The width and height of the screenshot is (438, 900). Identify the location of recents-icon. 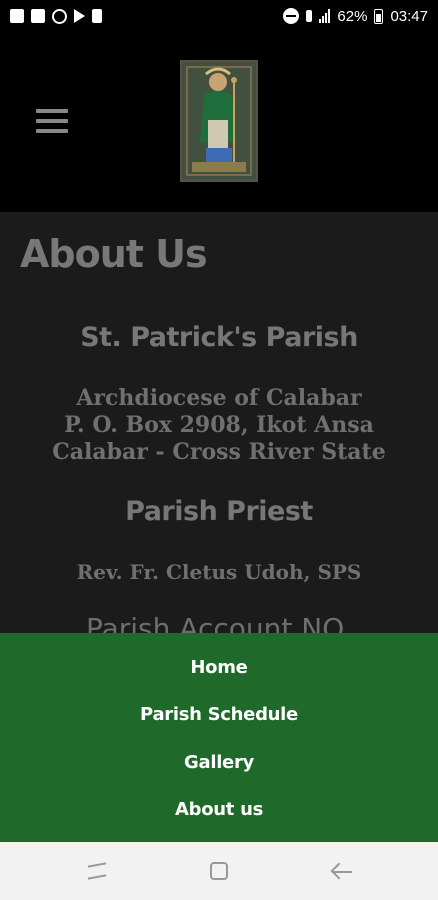
(98, 872).